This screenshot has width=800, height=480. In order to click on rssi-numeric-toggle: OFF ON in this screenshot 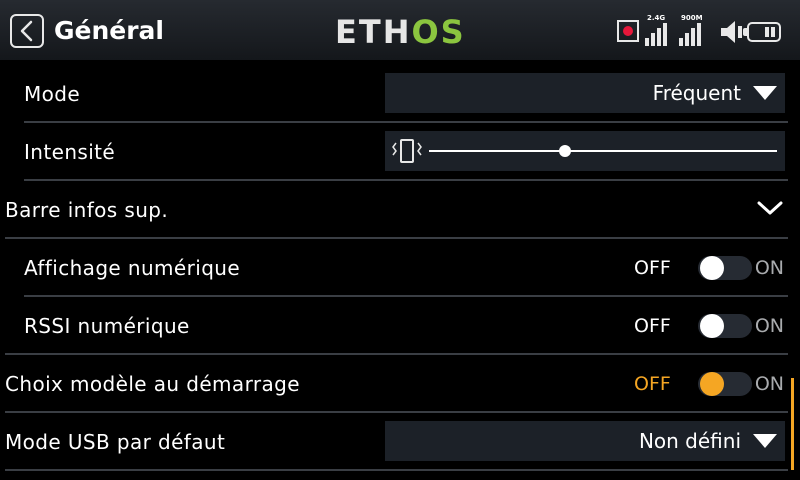, I will do `click(704, 326)`.